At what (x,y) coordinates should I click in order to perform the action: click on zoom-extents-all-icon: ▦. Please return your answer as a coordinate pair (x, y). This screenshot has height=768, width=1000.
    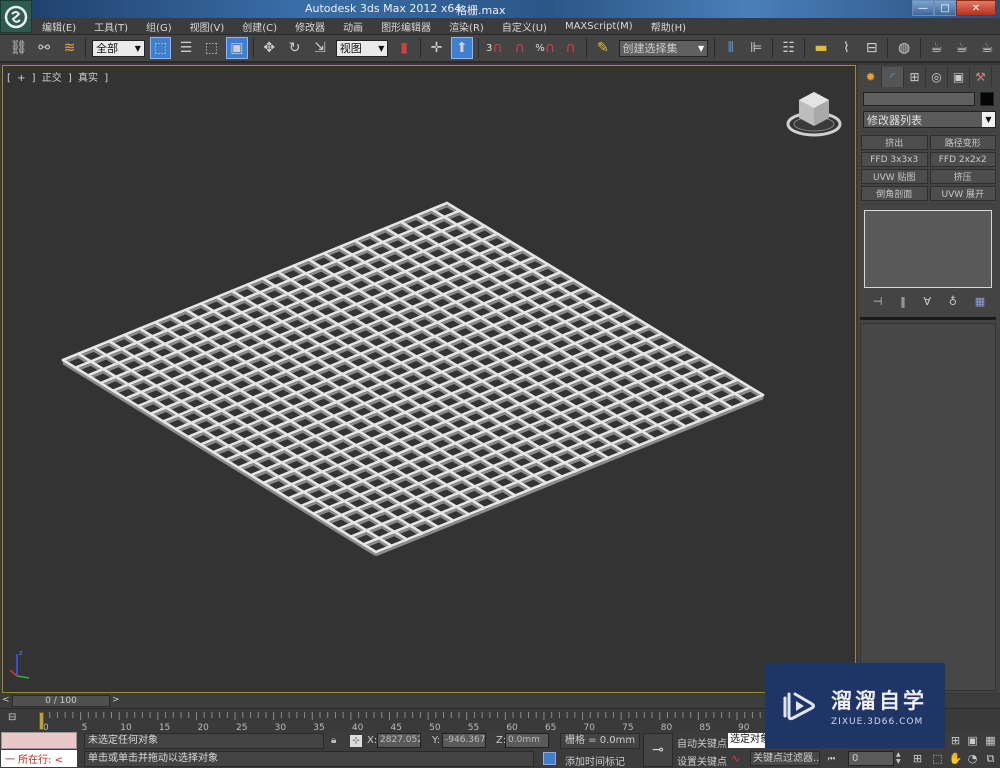
    Looking at the image, I should click on (990, 740).